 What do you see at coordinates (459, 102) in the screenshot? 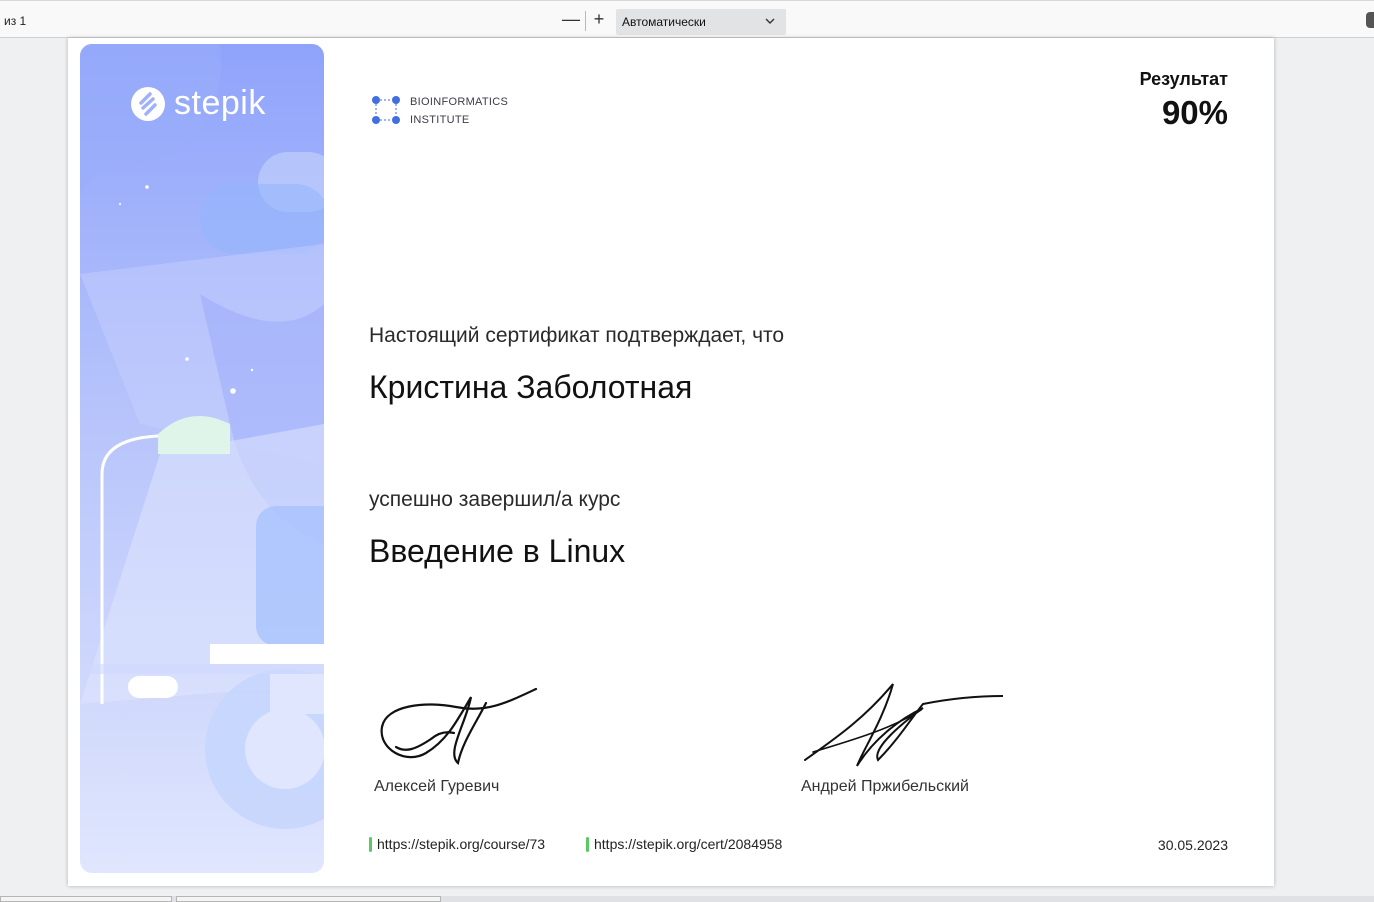
I see `partner-name-line1: BIOINFORMATICS` at bounding box center [459, 102].